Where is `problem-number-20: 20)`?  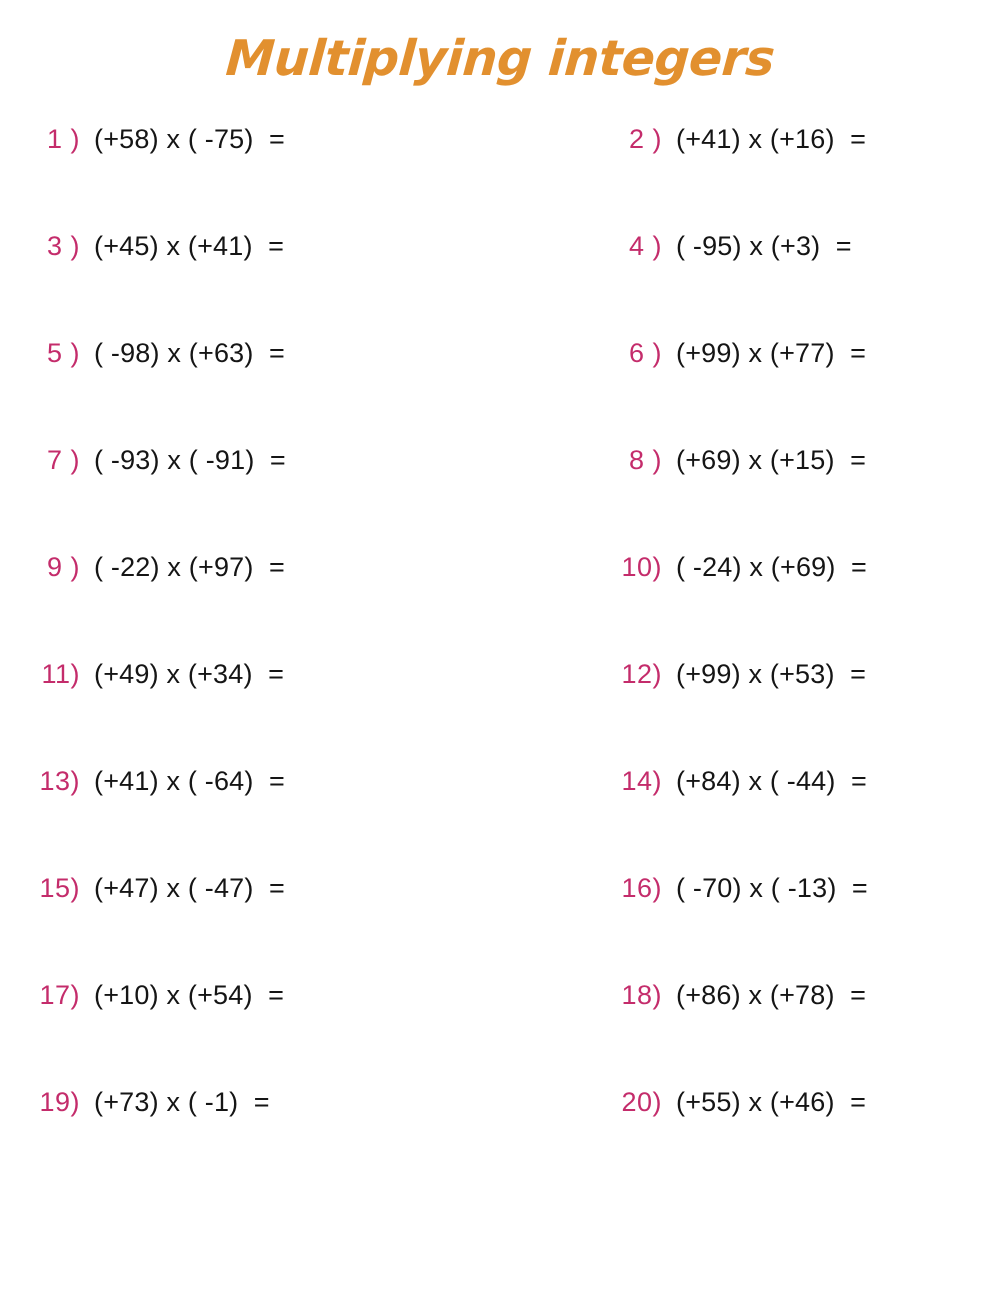
problem-number-20: 20) is located at coordinates (641, 1102).